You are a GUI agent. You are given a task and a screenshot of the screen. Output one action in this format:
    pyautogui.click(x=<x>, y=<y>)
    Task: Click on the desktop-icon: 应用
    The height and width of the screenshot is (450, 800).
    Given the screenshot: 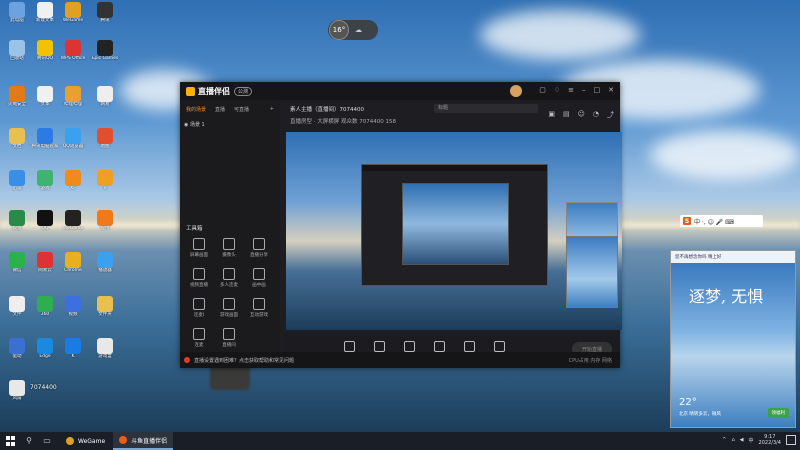 What is the action you would take?
    pyautogui.click(x=105, y=220)
    